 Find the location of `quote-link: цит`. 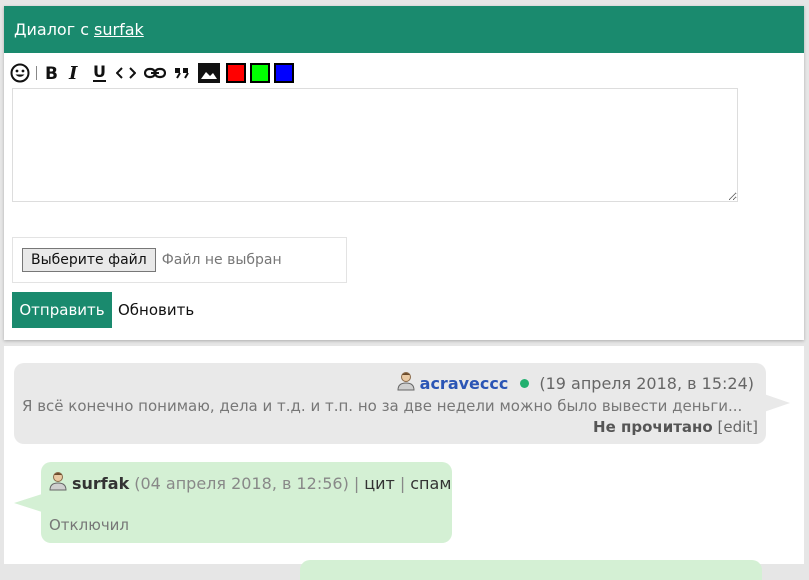

quote-link: цит is located at coordinates (379, 483).